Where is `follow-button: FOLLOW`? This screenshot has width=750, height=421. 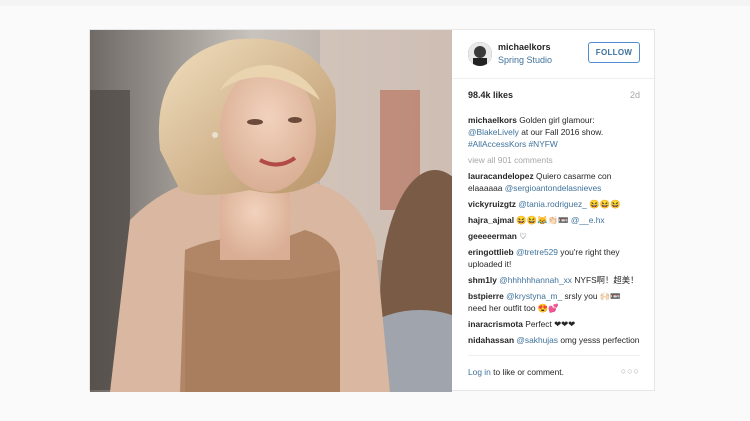 follow-button: FOLLOW is located at coordinates (614, 52).